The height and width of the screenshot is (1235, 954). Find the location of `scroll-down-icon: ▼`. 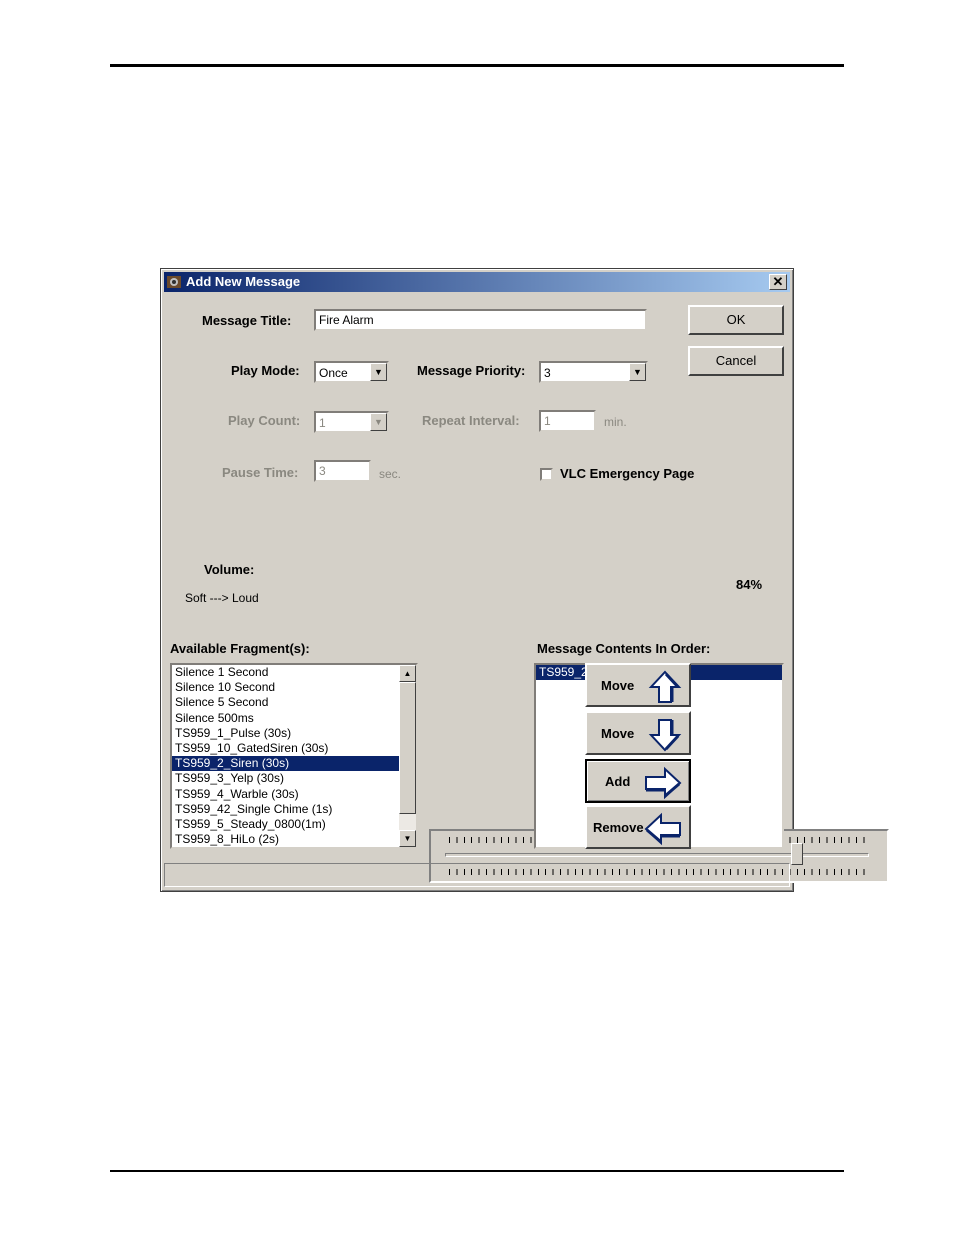

scroll-down-icon: ▼ is located at coordinates (407, 838).